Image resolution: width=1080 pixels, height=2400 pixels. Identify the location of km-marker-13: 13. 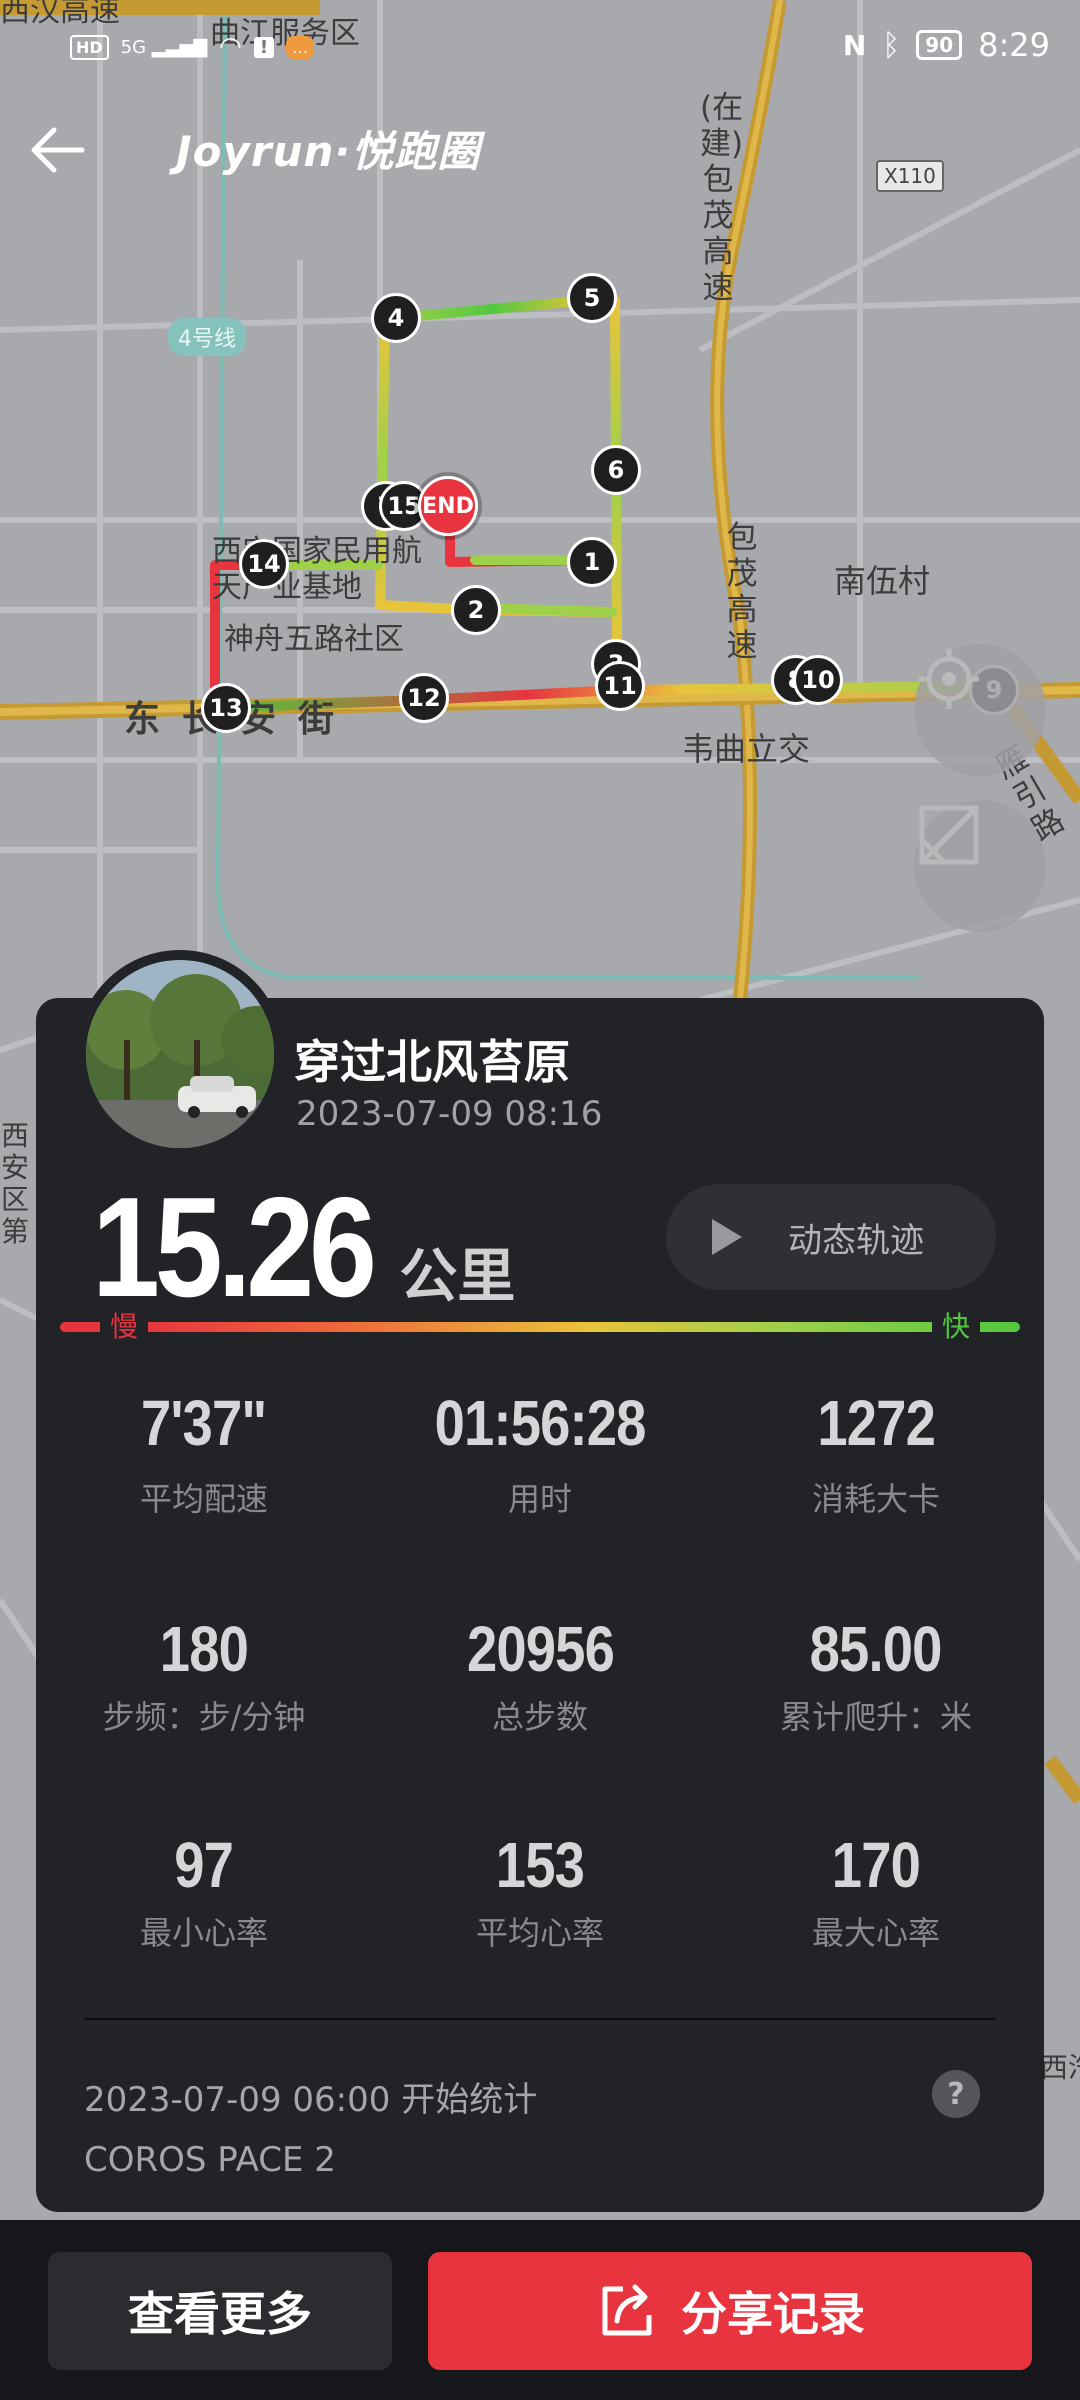
(226, 708).